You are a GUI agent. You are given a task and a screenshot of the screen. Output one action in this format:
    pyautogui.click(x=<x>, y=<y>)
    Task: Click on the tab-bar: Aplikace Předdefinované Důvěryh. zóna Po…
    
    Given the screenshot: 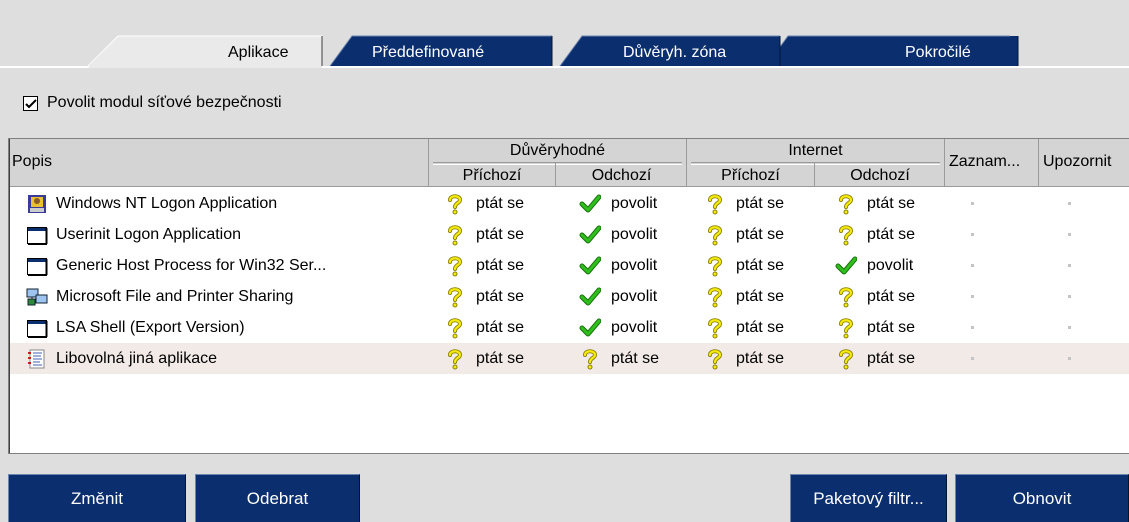 What is the action you would take?
    pyautogui.click(x=564, y=34)
    